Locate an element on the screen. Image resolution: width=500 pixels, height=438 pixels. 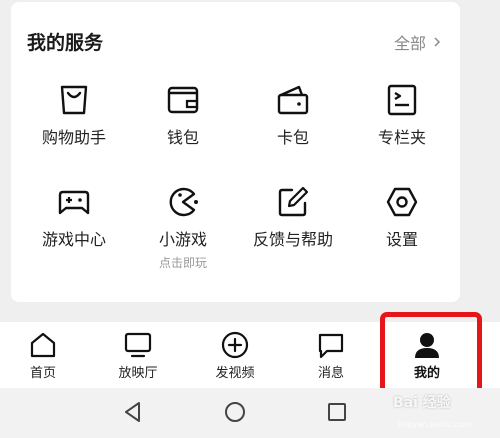
column-folder-icon is located at coordinates (402, 100).